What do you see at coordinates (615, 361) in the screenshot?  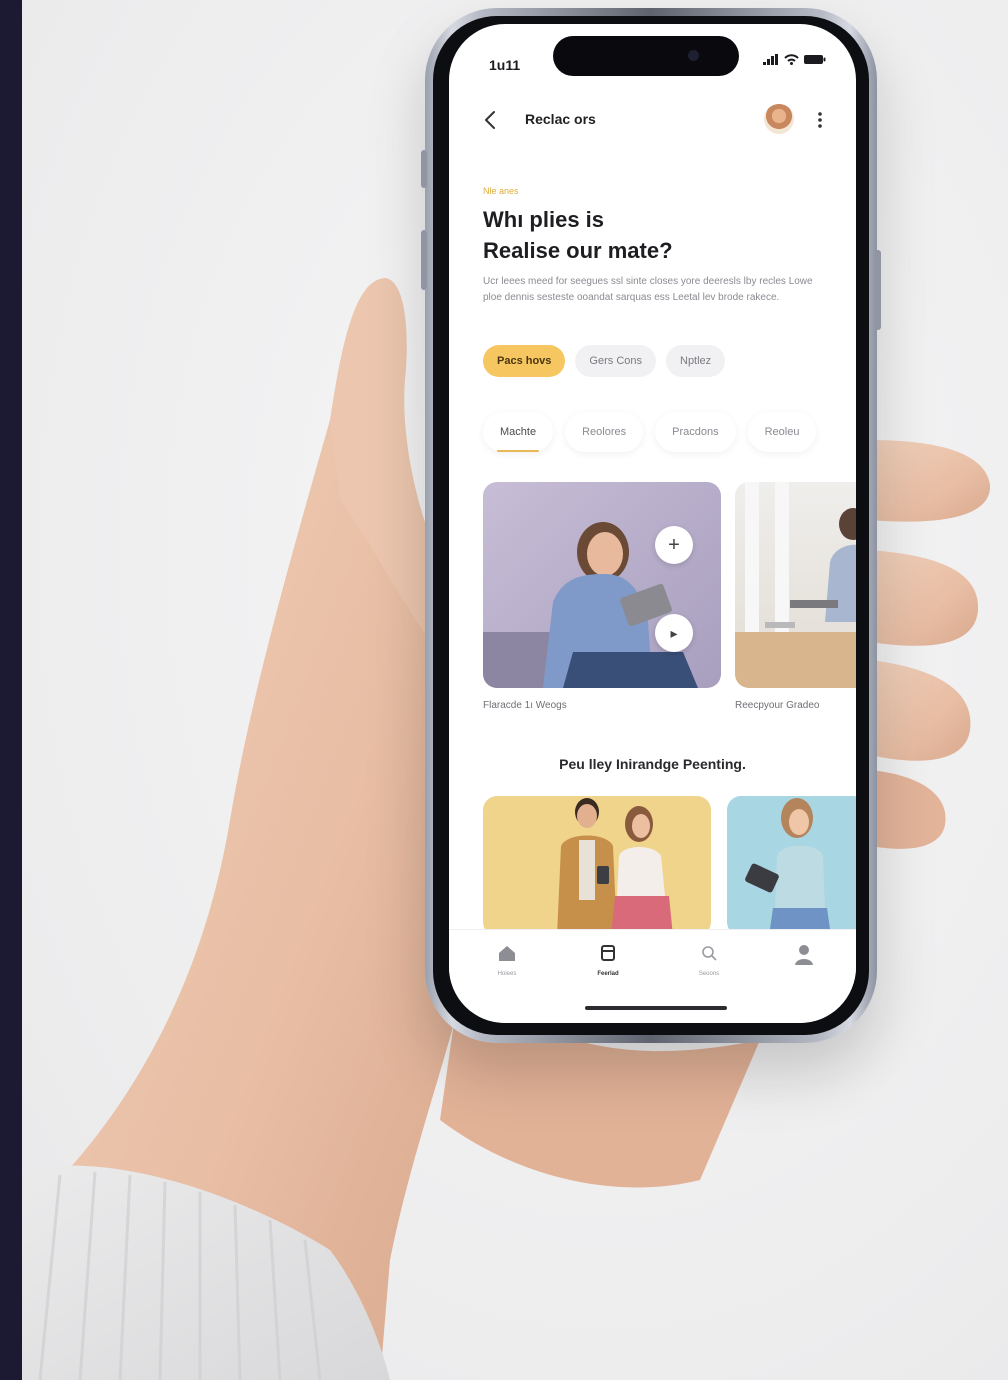 I see `chip-secondary: Gers Cons` at bounding box center [615, 361].